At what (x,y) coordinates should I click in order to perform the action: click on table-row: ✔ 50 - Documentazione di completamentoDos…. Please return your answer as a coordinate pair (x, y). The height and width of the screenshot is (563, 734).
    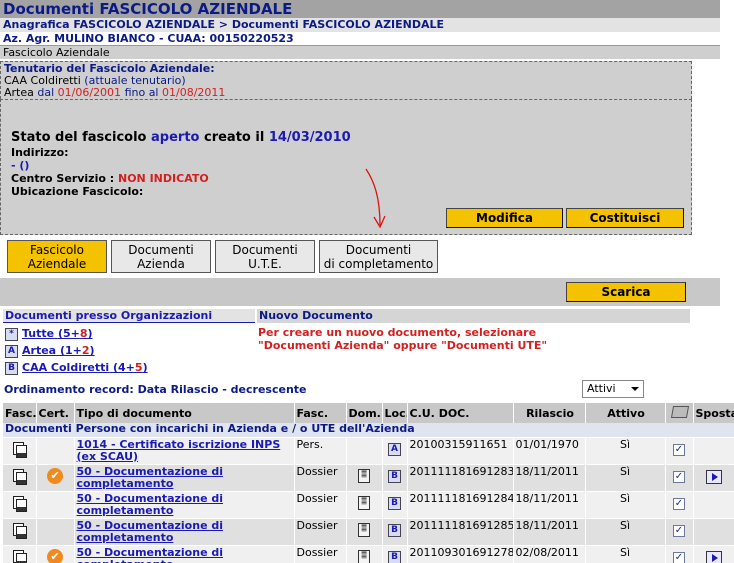
    Looking at the image, I should click on (368, 478).